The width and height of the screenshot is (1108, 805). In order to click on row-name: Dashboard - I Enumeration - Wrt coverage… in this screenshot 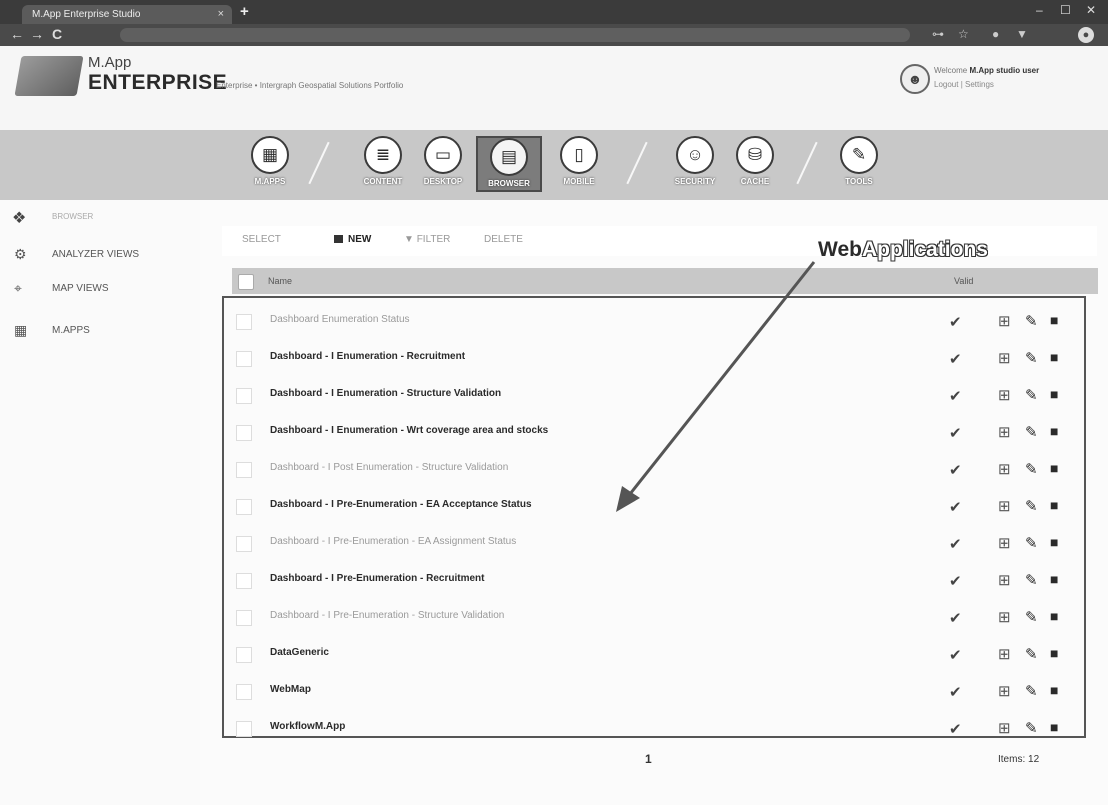, I will do `click(409, 430)`.